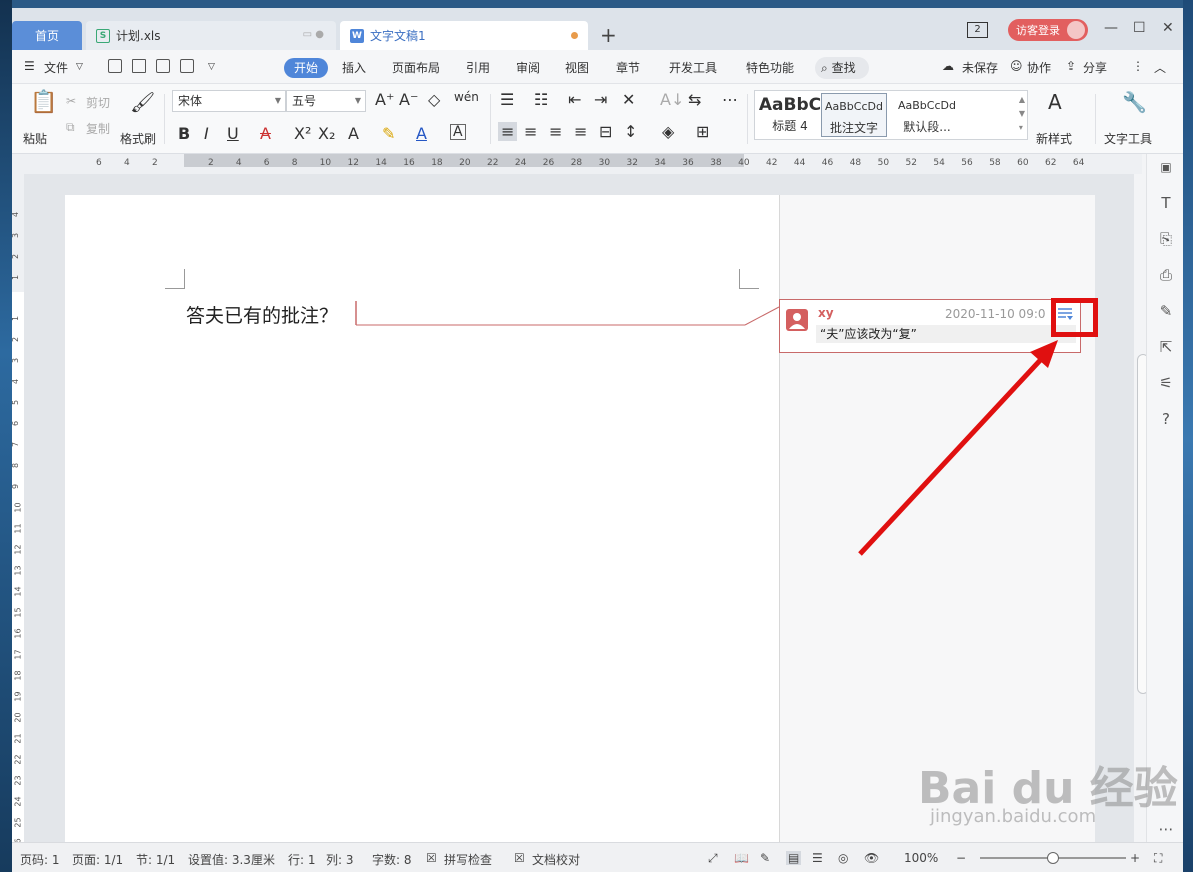 Image resolution: width=1193 pixels, height=880 pixels. I want to click on page-view-icon: ▤, so click(794, 858).